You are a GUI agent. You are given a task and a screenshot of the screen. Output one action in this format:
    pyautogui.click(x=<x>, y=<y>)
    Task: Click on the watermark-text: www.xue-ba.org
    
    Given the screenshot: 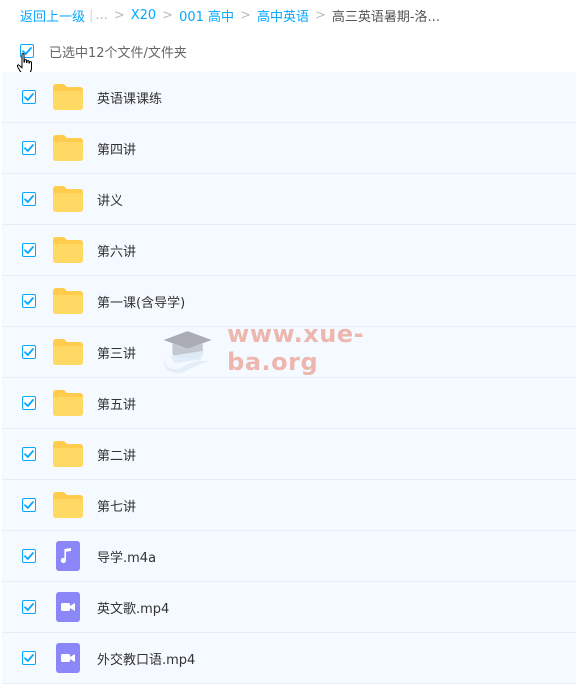 What is the action you would take?
    pyautogui.click(x=296, y=348)
    